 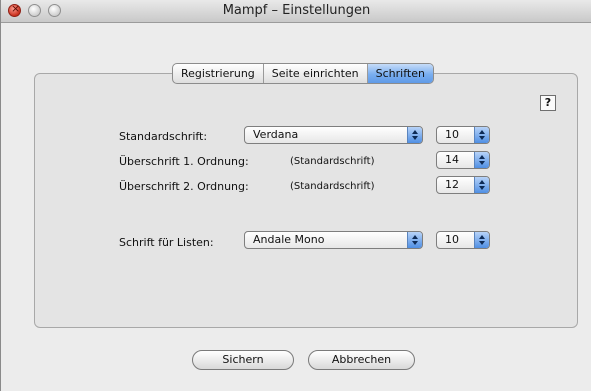 I want to click on standard-font-label: Standardschrift:, so click(x=163, y=136).